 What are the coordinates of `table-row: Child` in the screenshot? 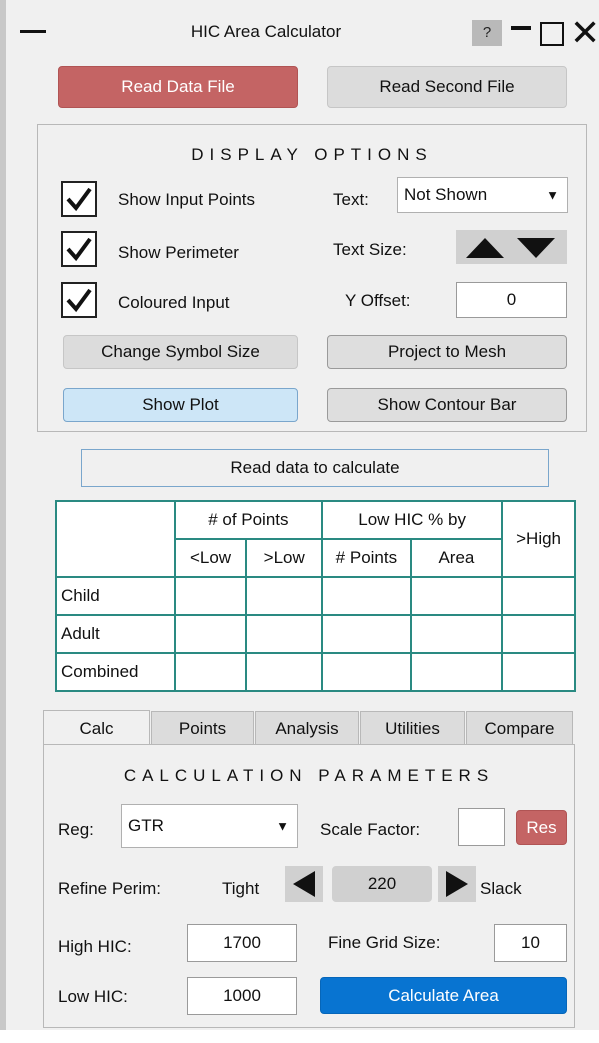 It's located at (315, 596).